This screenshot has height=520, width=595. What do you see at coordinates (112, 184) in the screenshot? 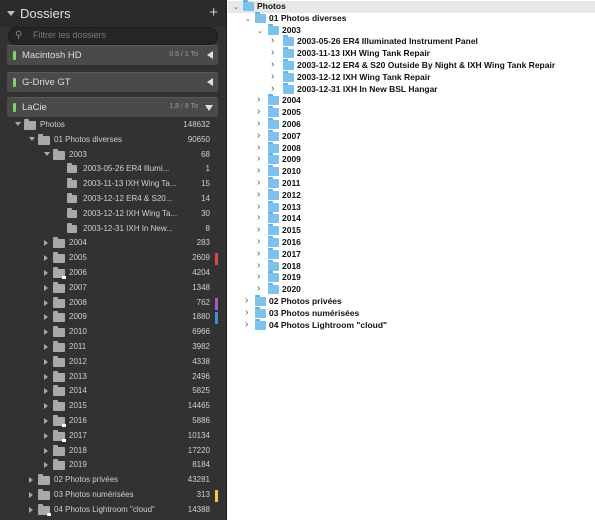
I see `folder-row-leaf: 2003-11-13 IXH Wing Ta... 15` at bounding box center [112, 184].